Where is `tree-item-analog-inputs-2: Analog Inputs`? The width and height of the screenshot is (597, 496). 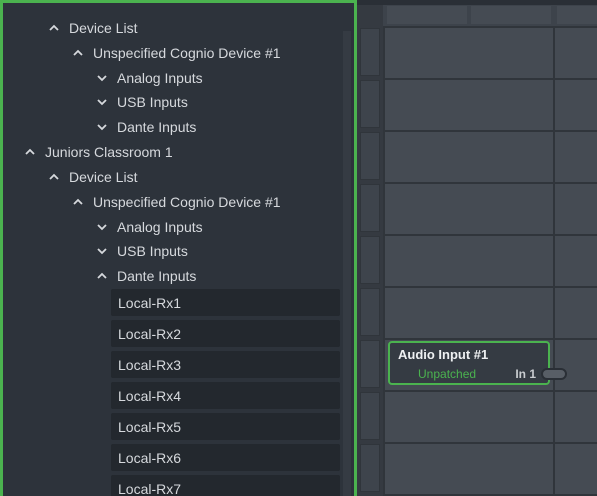 tree-item-analog-inputs-2: Analog Inputs is located at coordinates (149, 227).